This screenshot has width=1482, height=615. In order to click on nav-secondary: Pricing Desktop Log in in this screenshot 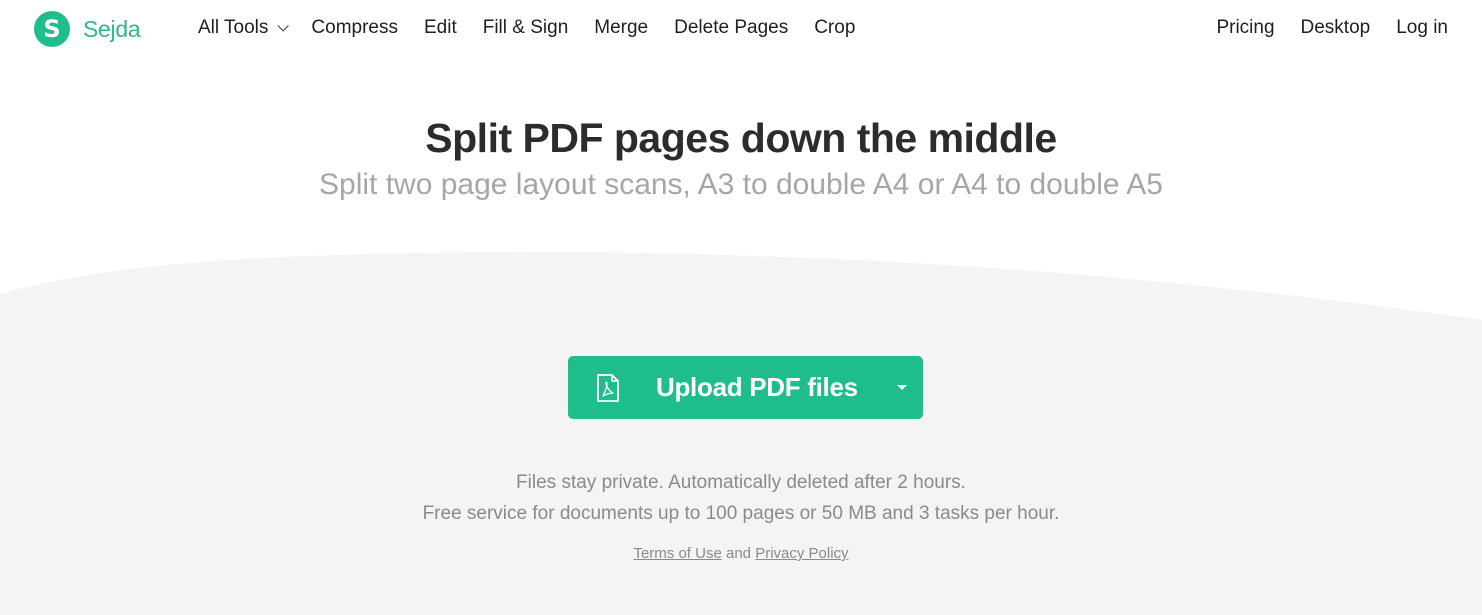, I will do `click(1319, 28)`.